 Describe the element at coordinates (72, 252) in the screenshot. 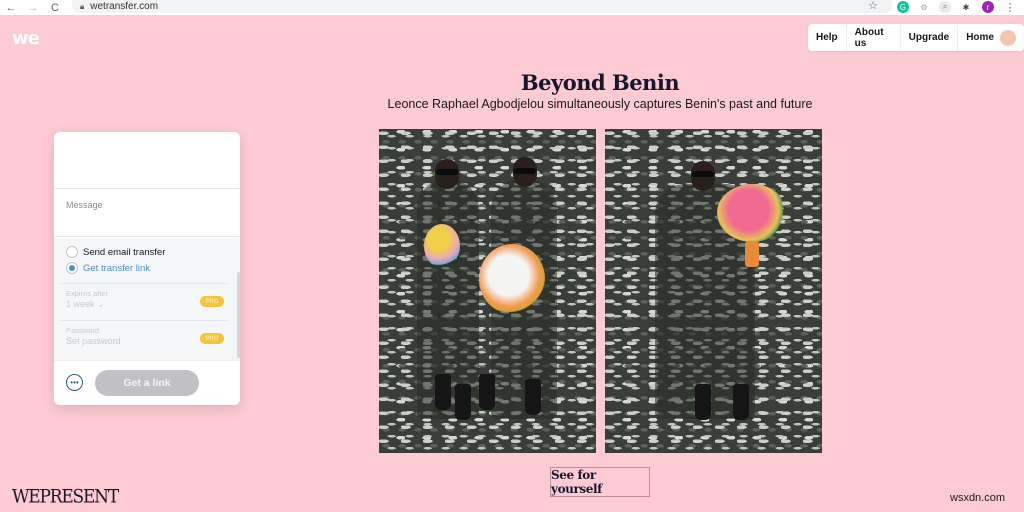

I see `radio-send-email` at that location.